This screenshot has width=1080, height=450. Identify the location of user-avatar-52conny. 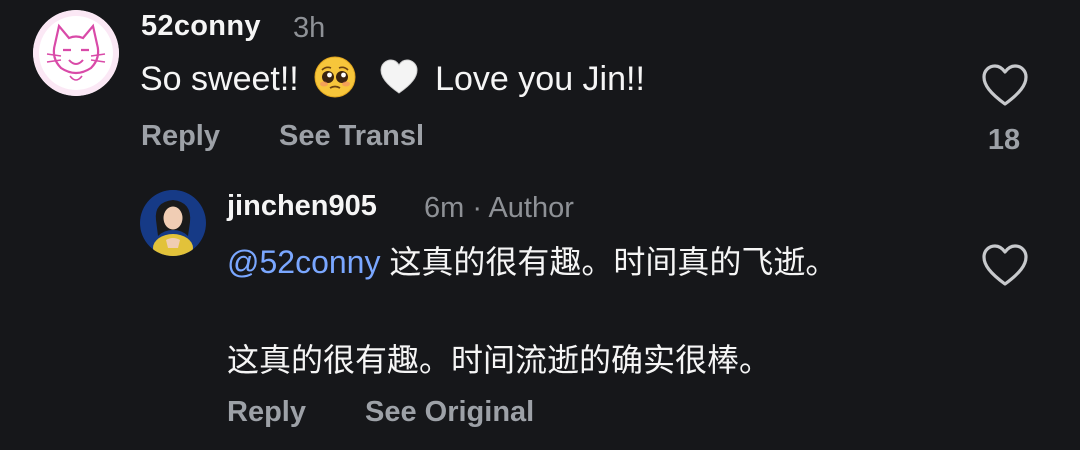
(76, 53).